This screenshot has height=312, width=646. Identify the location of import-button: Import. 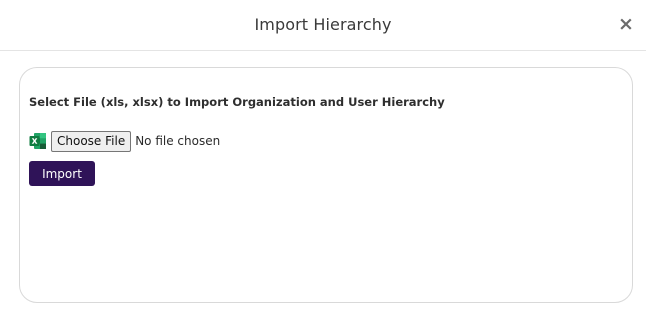
(62, 173).